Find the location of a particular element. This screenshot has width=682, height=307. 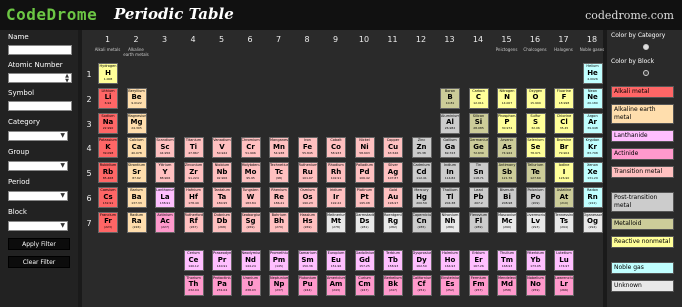

element-tile: Boron B 10.81 is located at coordinates (450, 98).